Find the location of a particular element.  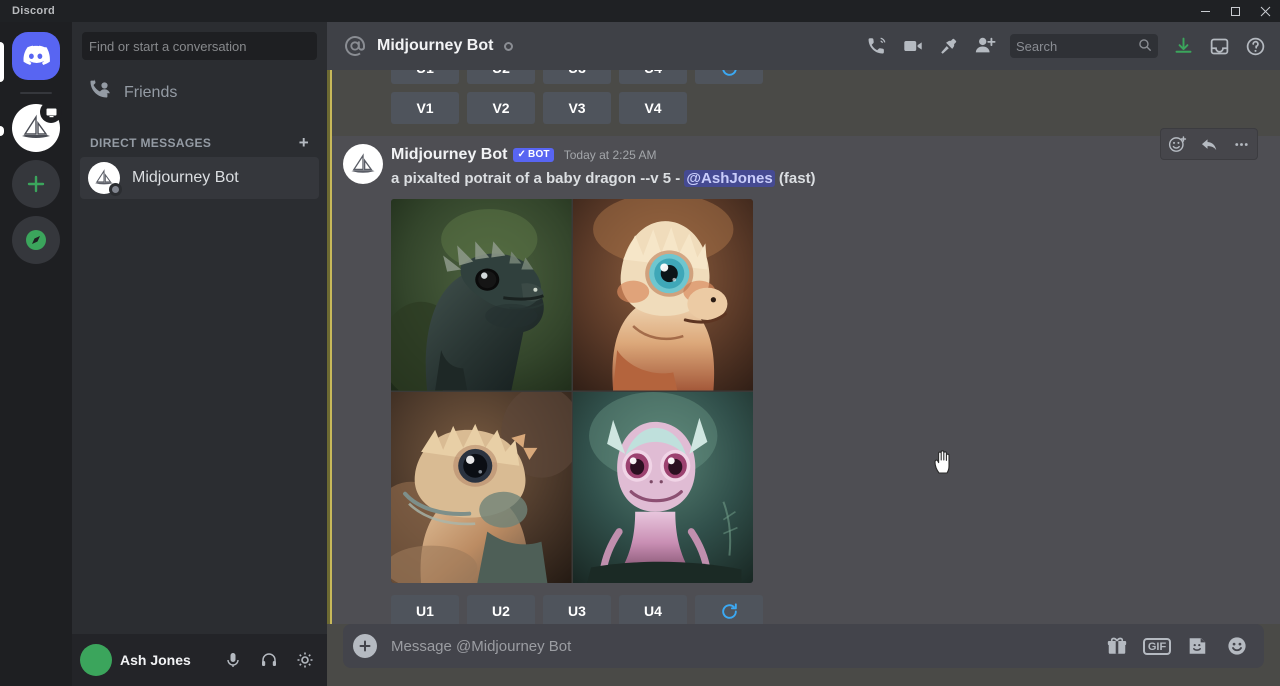

sidebar-item-friends: Friends is located at coordinates (199, 93).